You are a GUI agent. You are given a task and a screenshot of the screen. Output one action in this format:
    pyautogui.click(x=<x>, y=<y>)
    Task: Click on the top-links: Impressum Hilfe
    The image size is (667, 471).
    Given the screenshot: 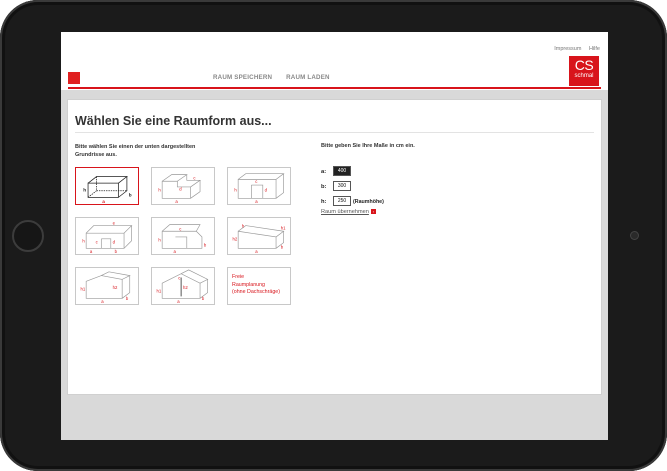 What is the action you would take?
    pyautogui.click(x=574, y=49)
    